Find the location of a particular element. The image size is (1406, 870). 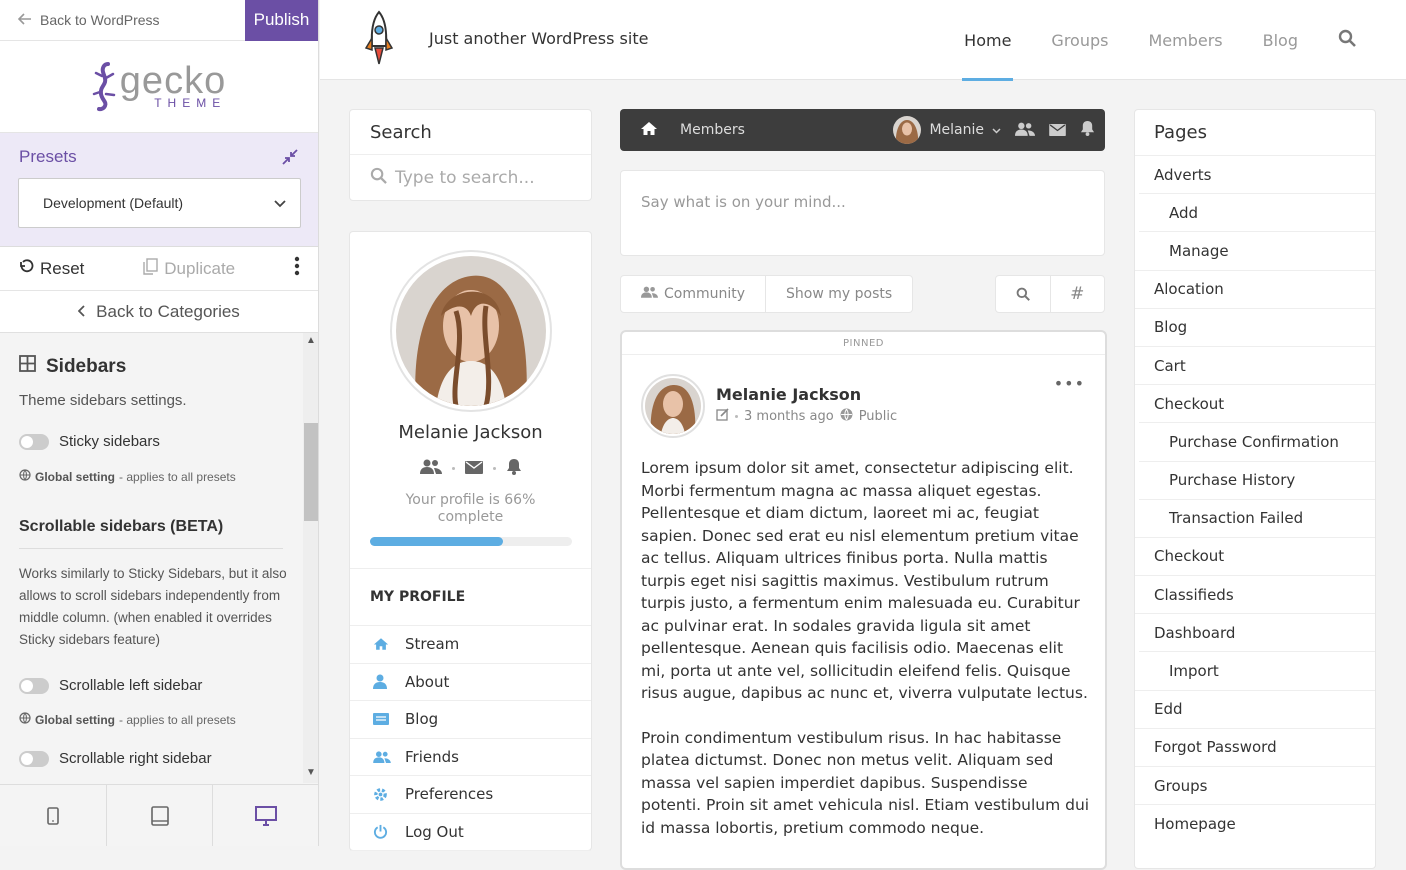

profile-menu-item-log-out: Log Out is located at coordinates (470, 832).